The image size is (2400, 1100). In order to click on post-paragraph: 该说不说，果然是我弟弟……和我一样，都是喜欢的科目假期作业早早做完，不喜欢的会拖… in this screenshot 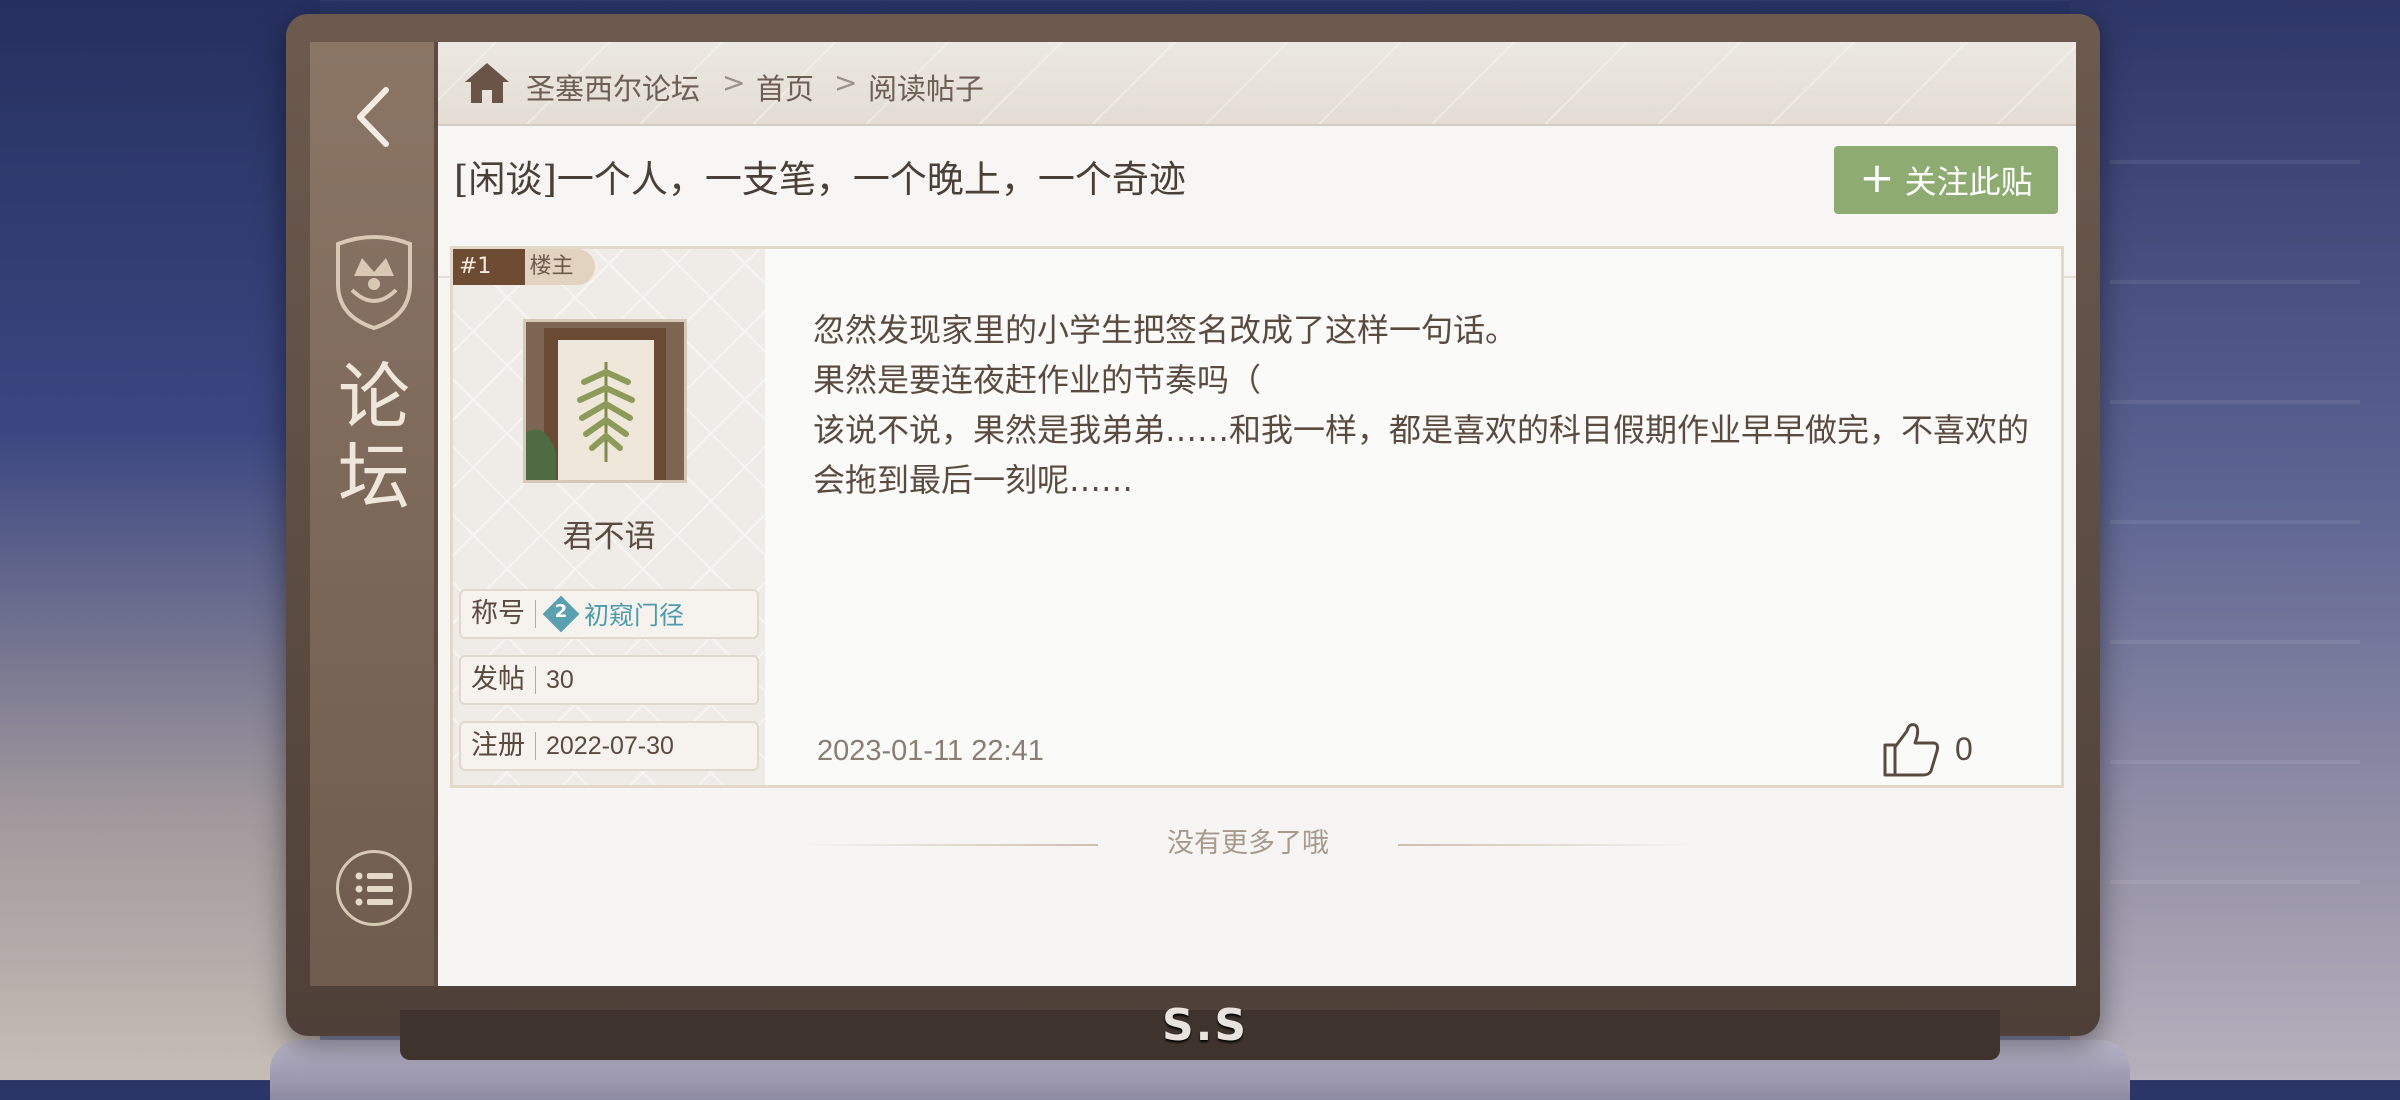, I will do `click(1421, 455)`.